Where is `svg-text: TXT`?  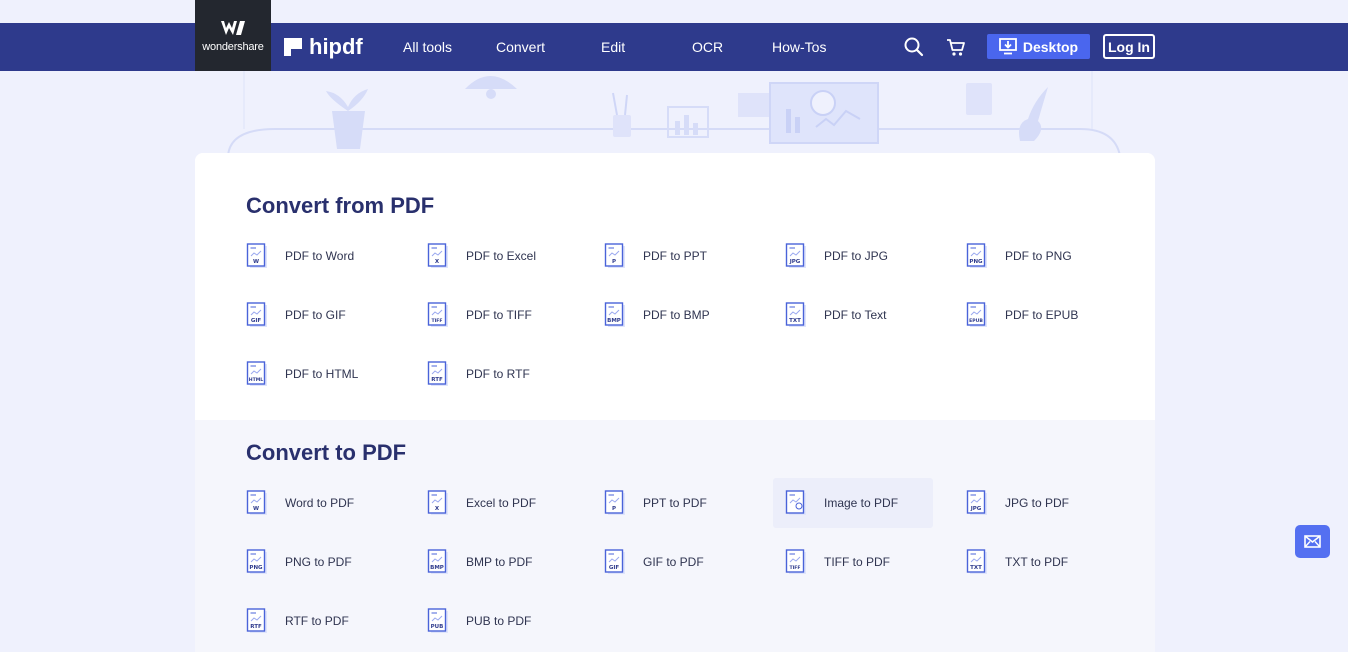
svg-text: TXT is located at coordinates (976, 568).